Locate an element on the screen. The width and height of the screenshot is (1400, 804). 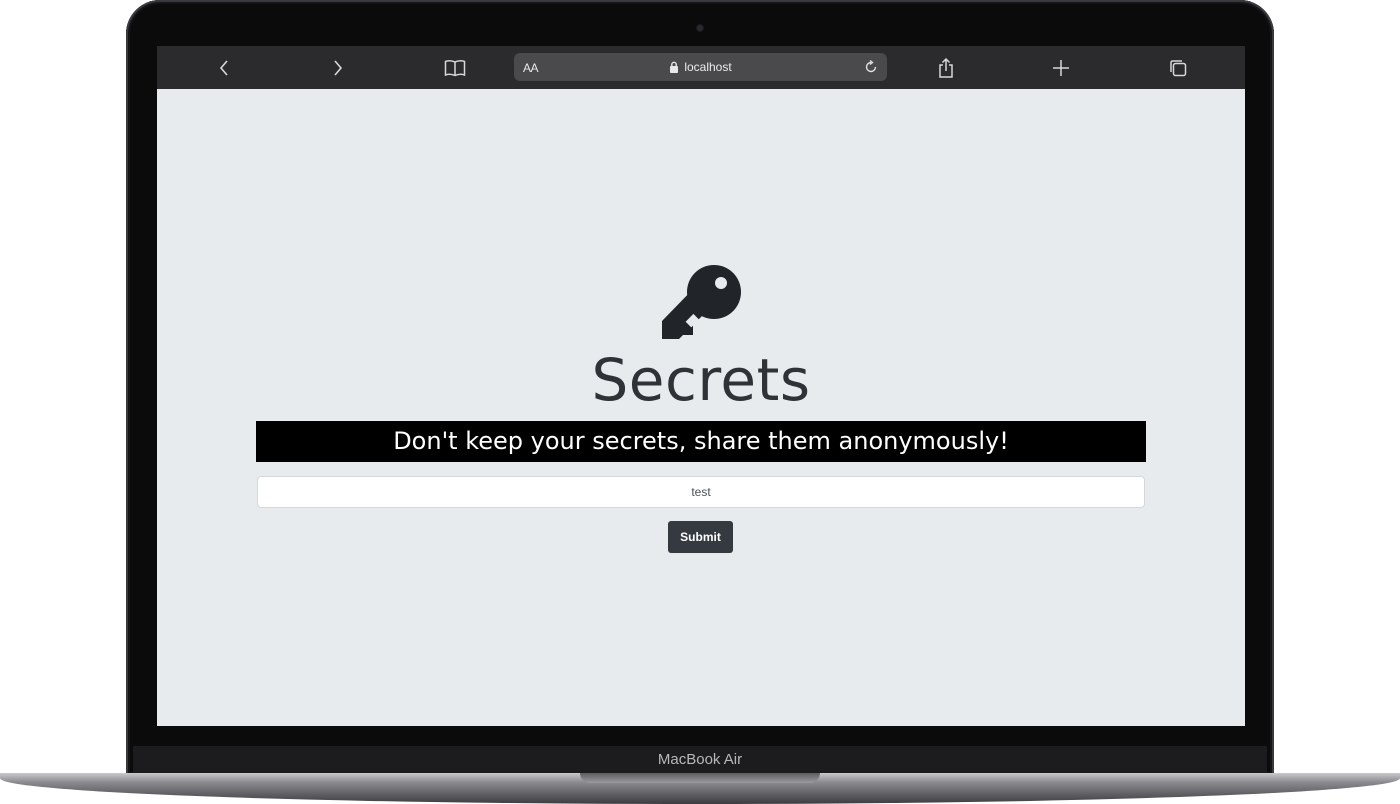
back-button is located at coordinates (224, 67).